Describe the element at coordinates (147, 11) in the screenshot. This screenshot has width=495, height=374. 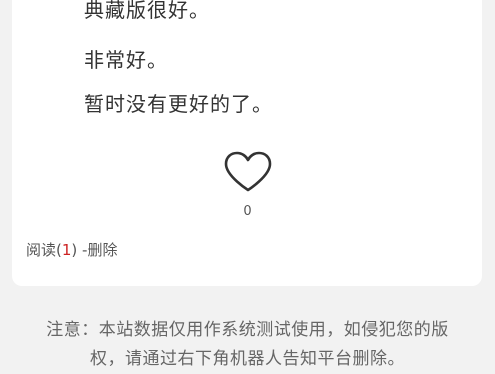
I see `post-text-line: 典藏版很好。` at that location.